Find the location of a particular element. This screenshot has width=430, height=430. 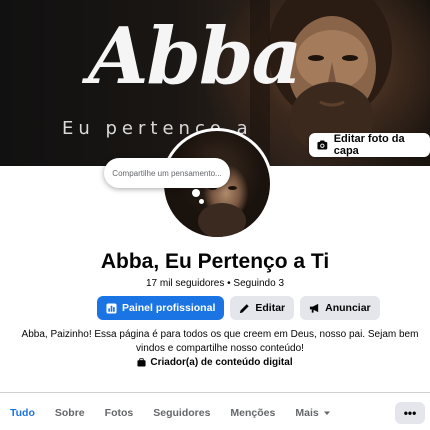

tab-photos: Fotos is located at coordinates (119, 413).